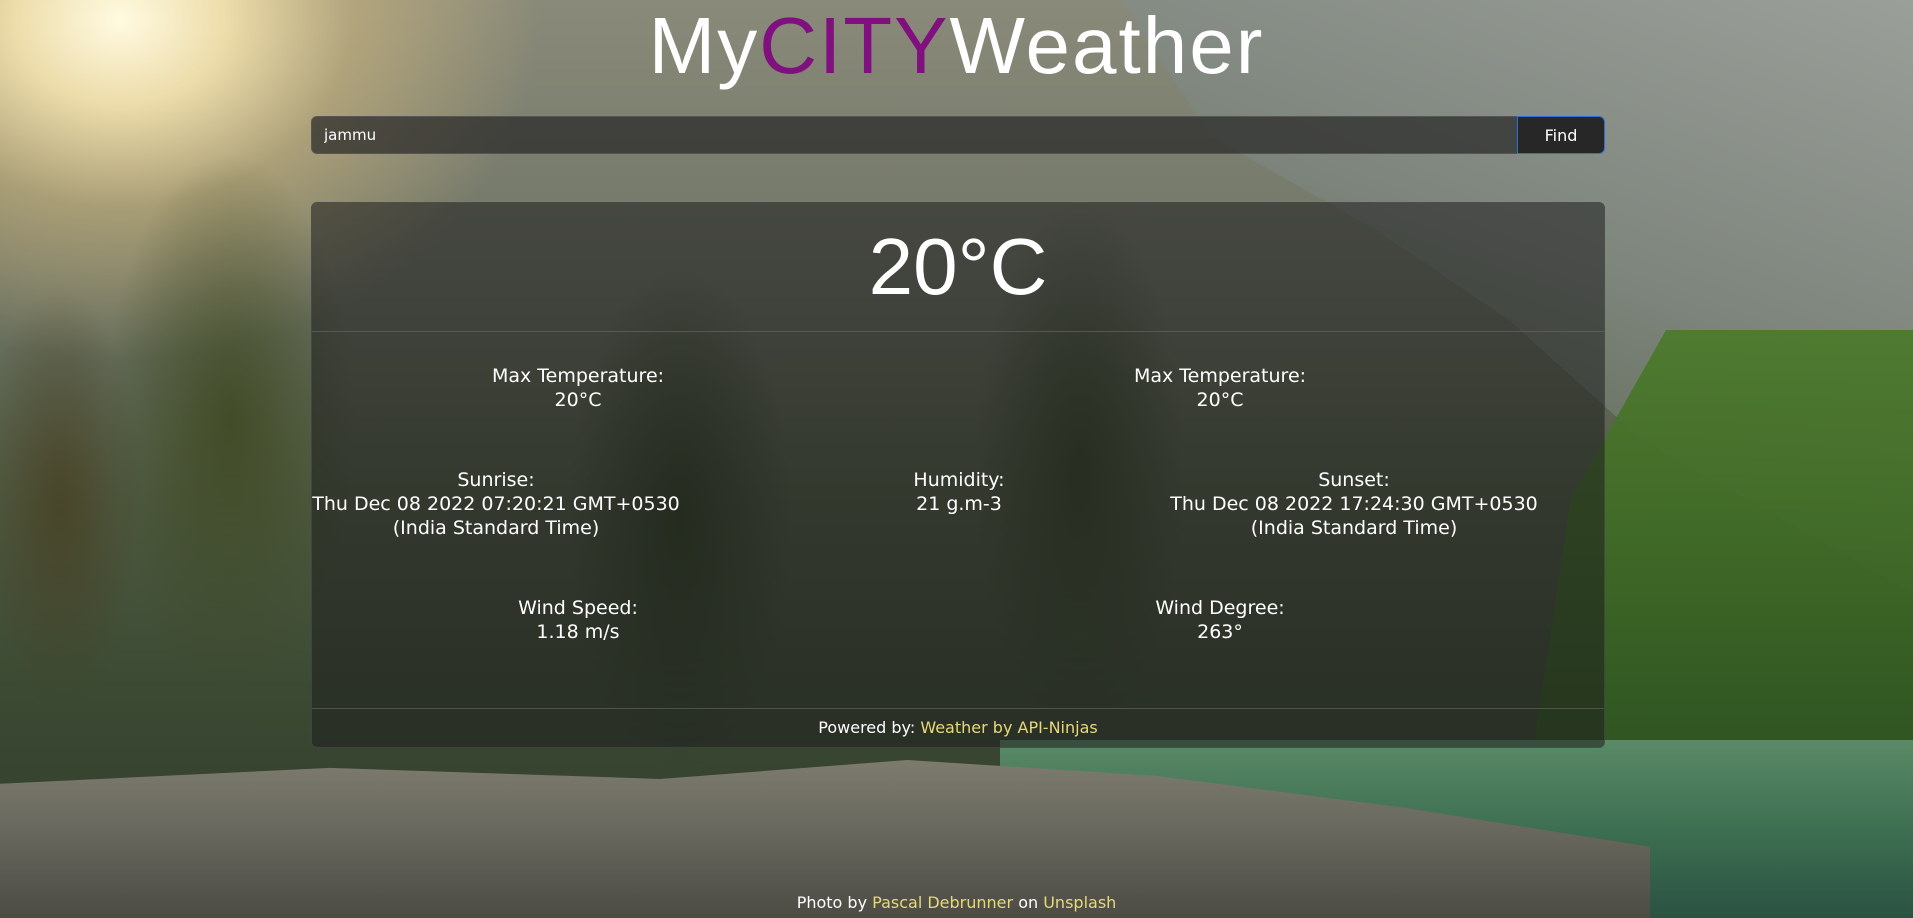 This screenshot has height=918, width=1913. Describe the element at coordinates (1008, 727) in the screenshot. I see `api-ninjas-link: Weather by API-Ninjas` at that location.